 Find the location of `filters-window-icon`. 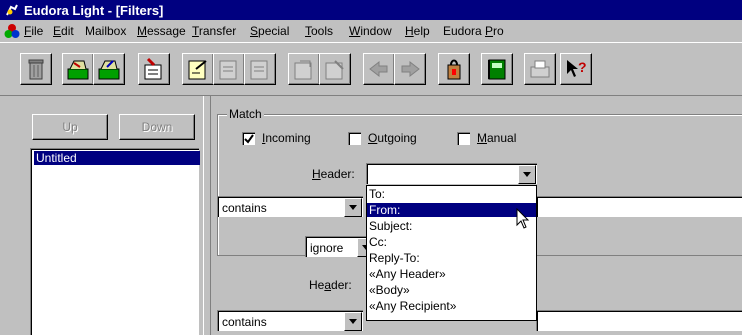

filters-window-icon is located at coordinates (12, 10).